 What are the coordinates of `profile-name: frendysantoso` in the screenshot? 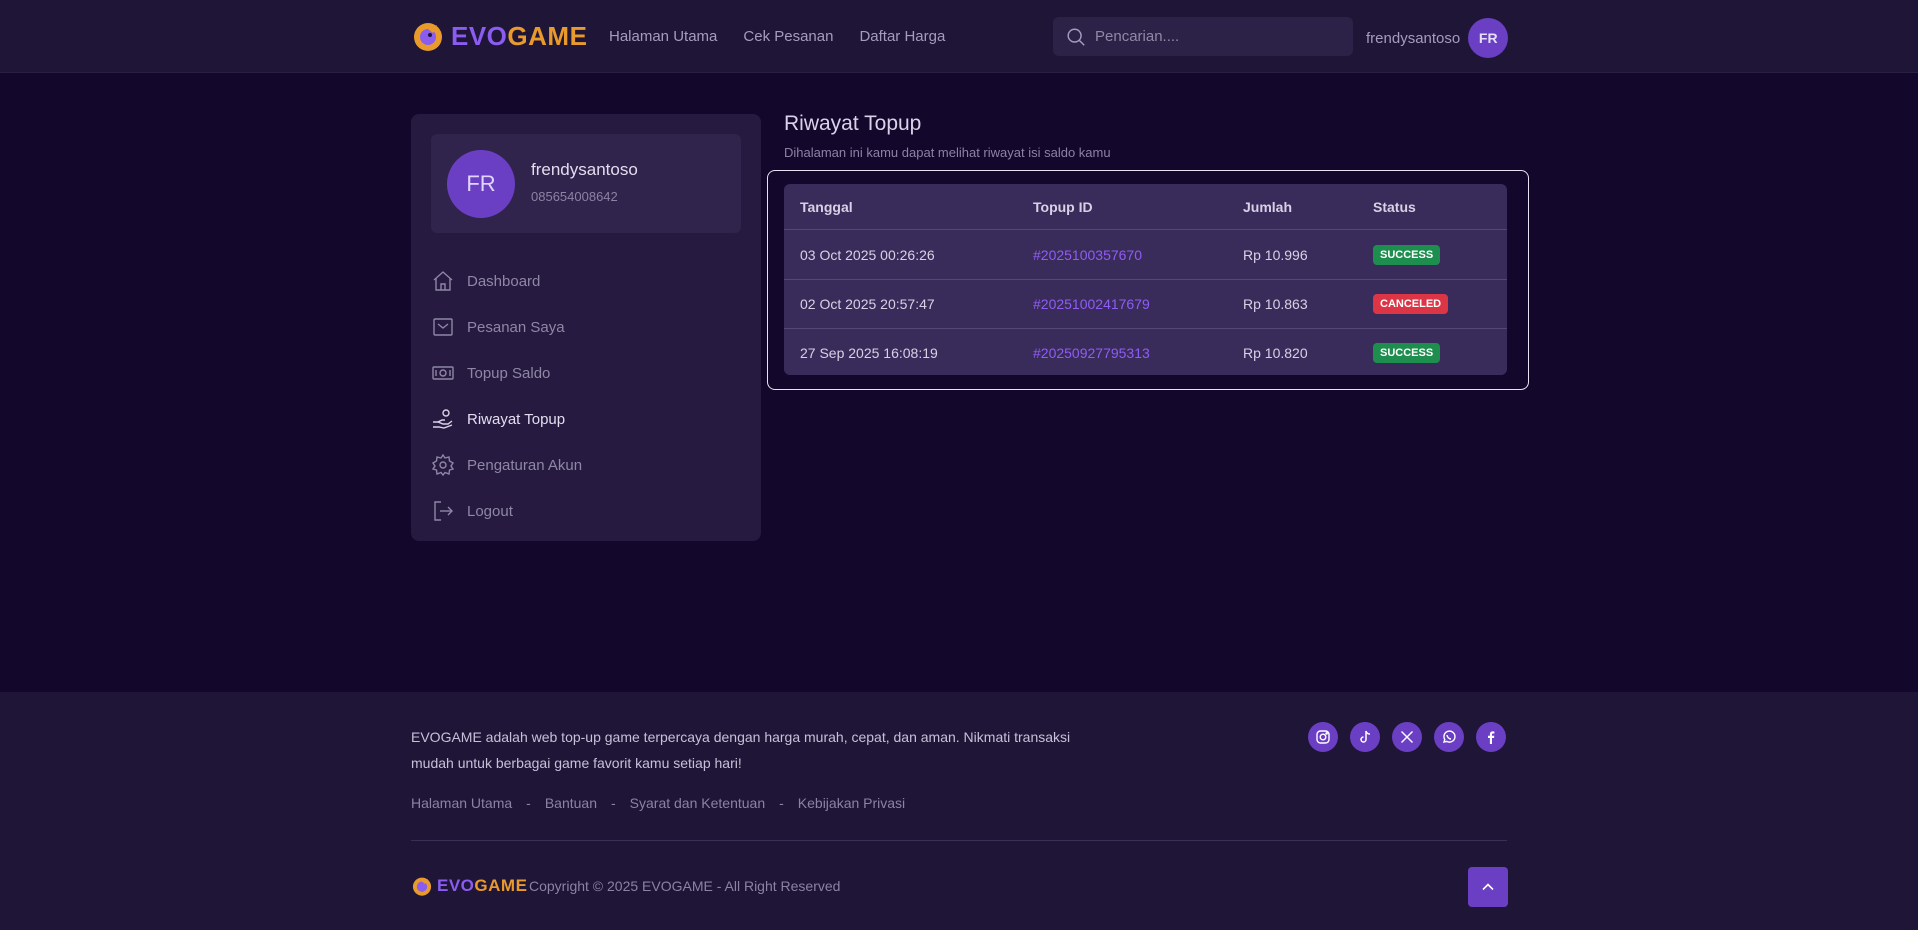 It's located at (584, 169).